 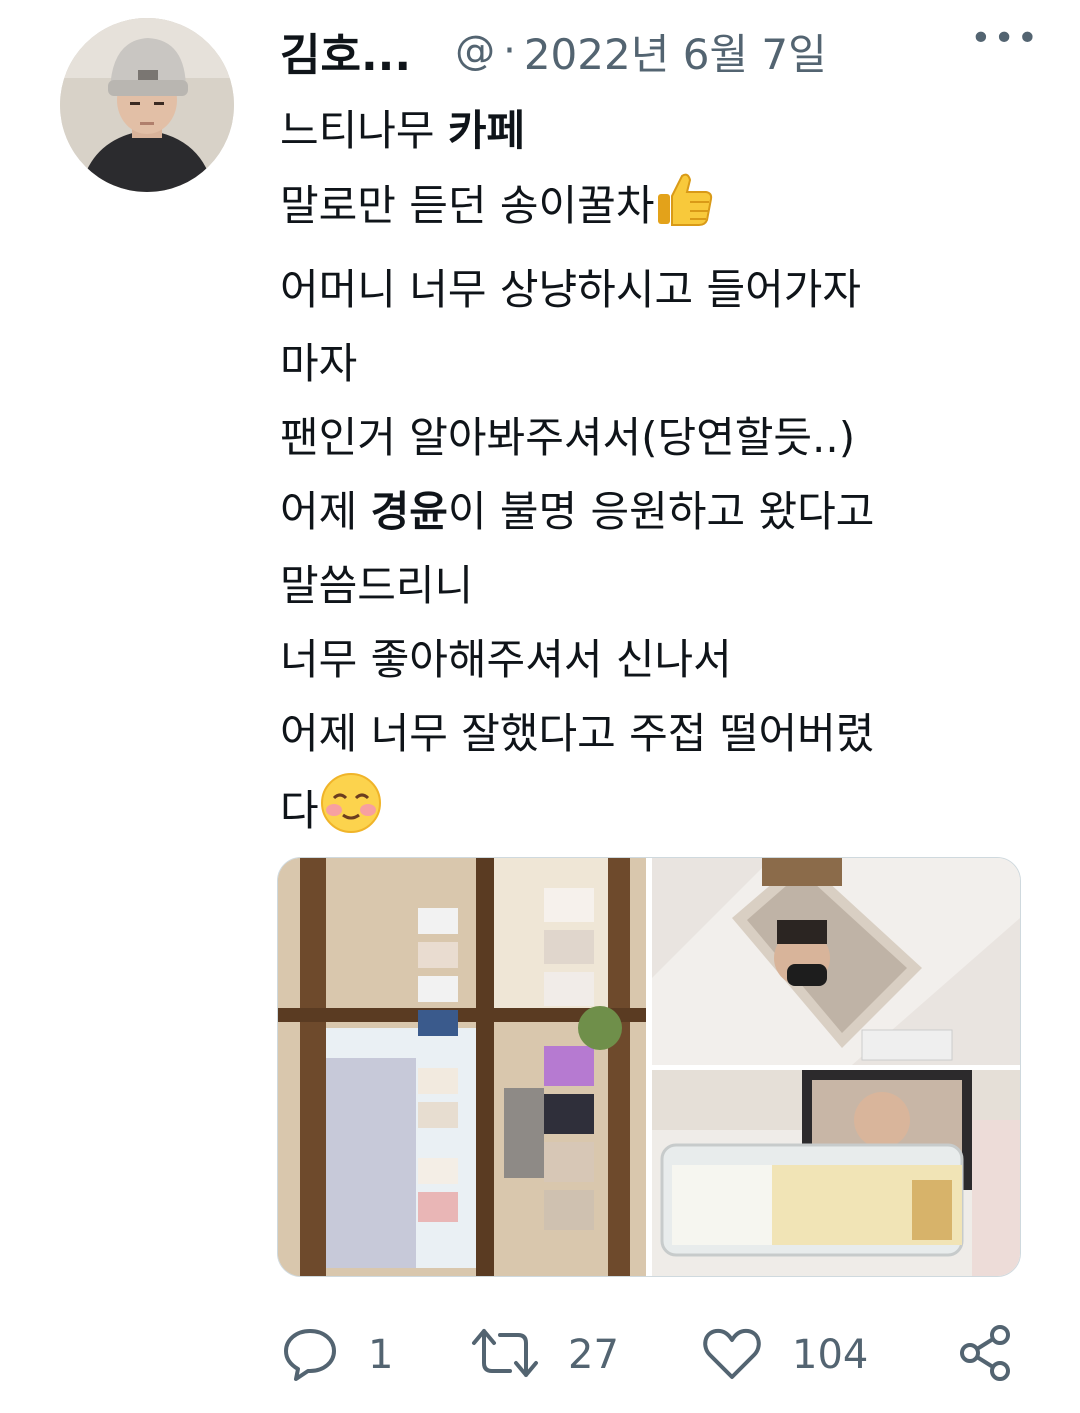 I want to click on tweet-header: 김호... @ · 2022년 6월 7일, so click(x=670, y=51).